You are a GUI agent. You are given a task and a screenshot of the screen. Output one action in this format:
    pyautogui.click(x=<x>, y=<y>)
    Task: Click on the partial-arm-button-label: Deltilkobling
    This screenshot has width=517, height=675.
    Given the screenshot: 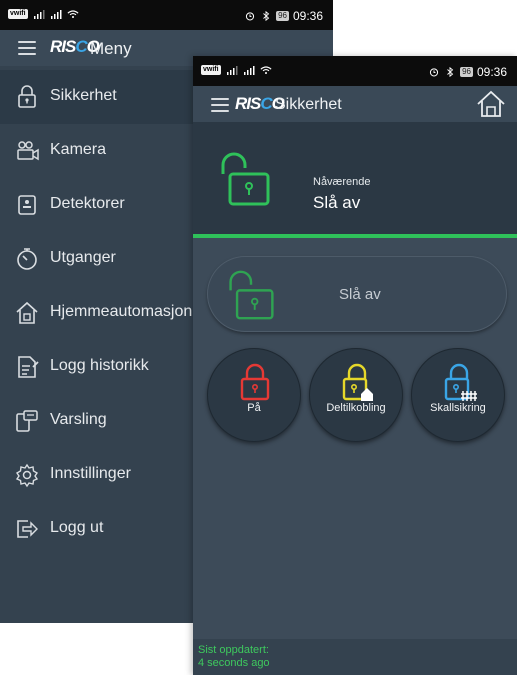 What is the action you would take?
    pyautogui.click(x=356, y=408)
    